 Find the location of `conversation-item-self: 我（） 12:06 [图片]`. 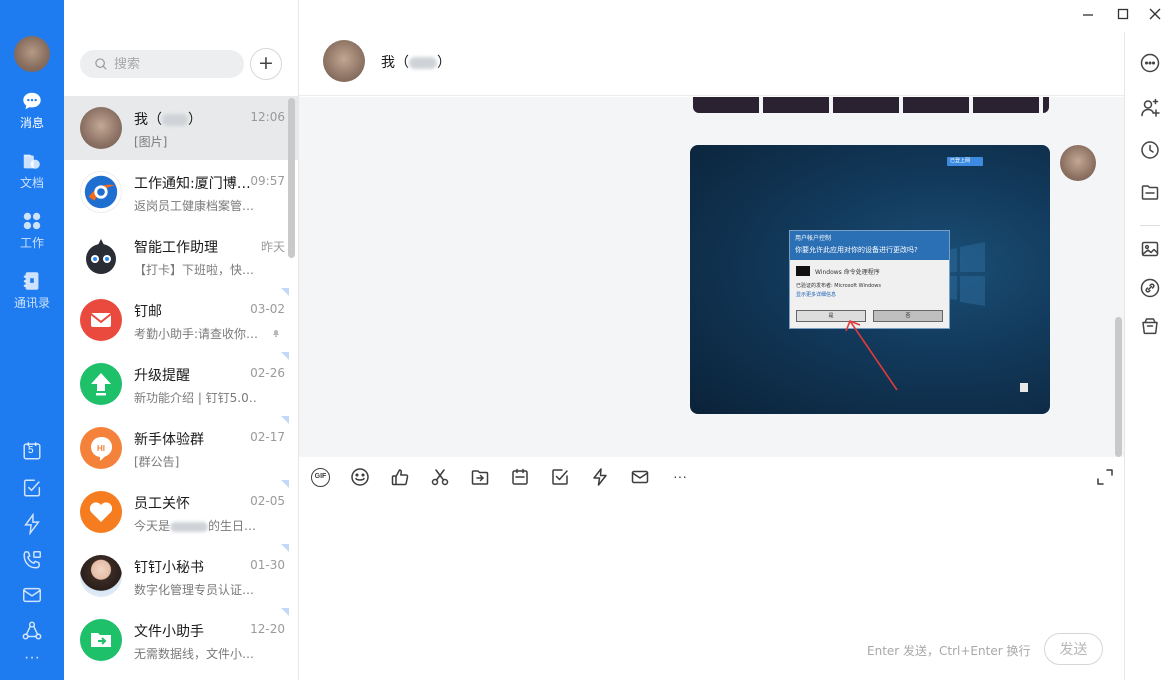

conversation-item-self: 我（） 12:06 [图片] is located at coordinates (181, 128).